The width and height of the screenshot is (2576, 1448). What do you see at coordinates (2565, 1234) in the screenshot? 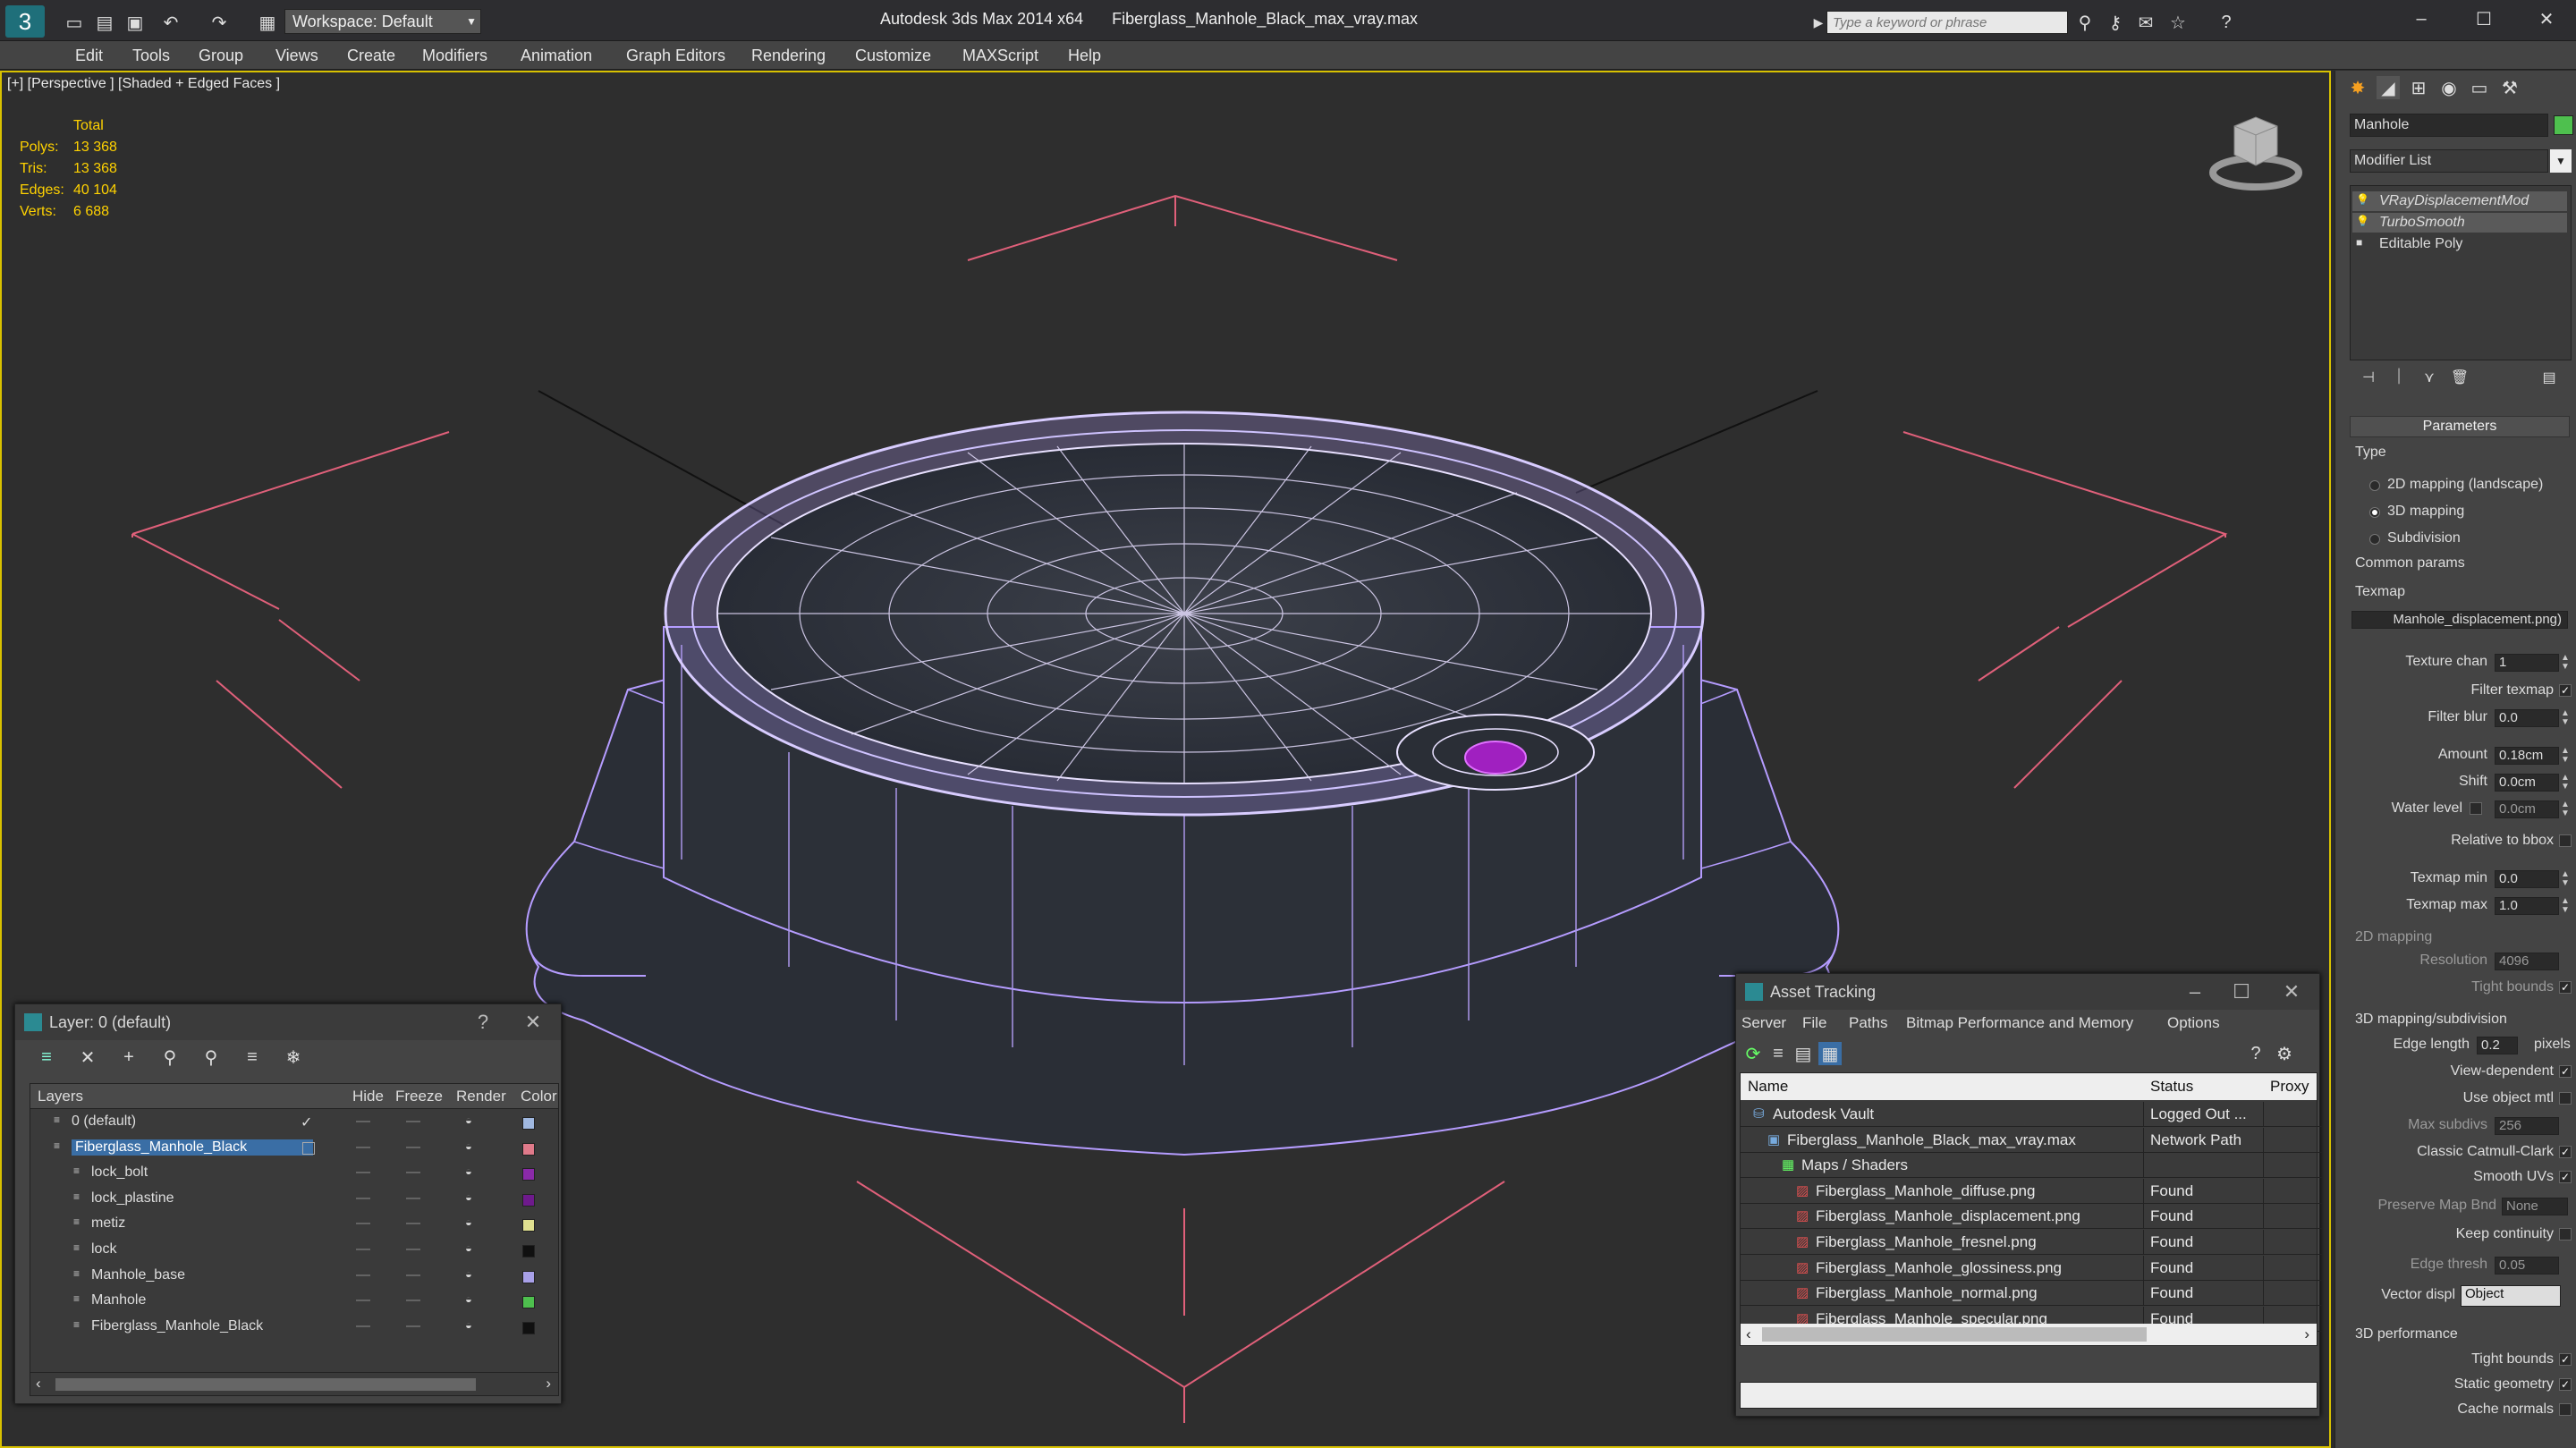
I see `keep-continuity-checkbox` at bounding box center [2565, 1234].